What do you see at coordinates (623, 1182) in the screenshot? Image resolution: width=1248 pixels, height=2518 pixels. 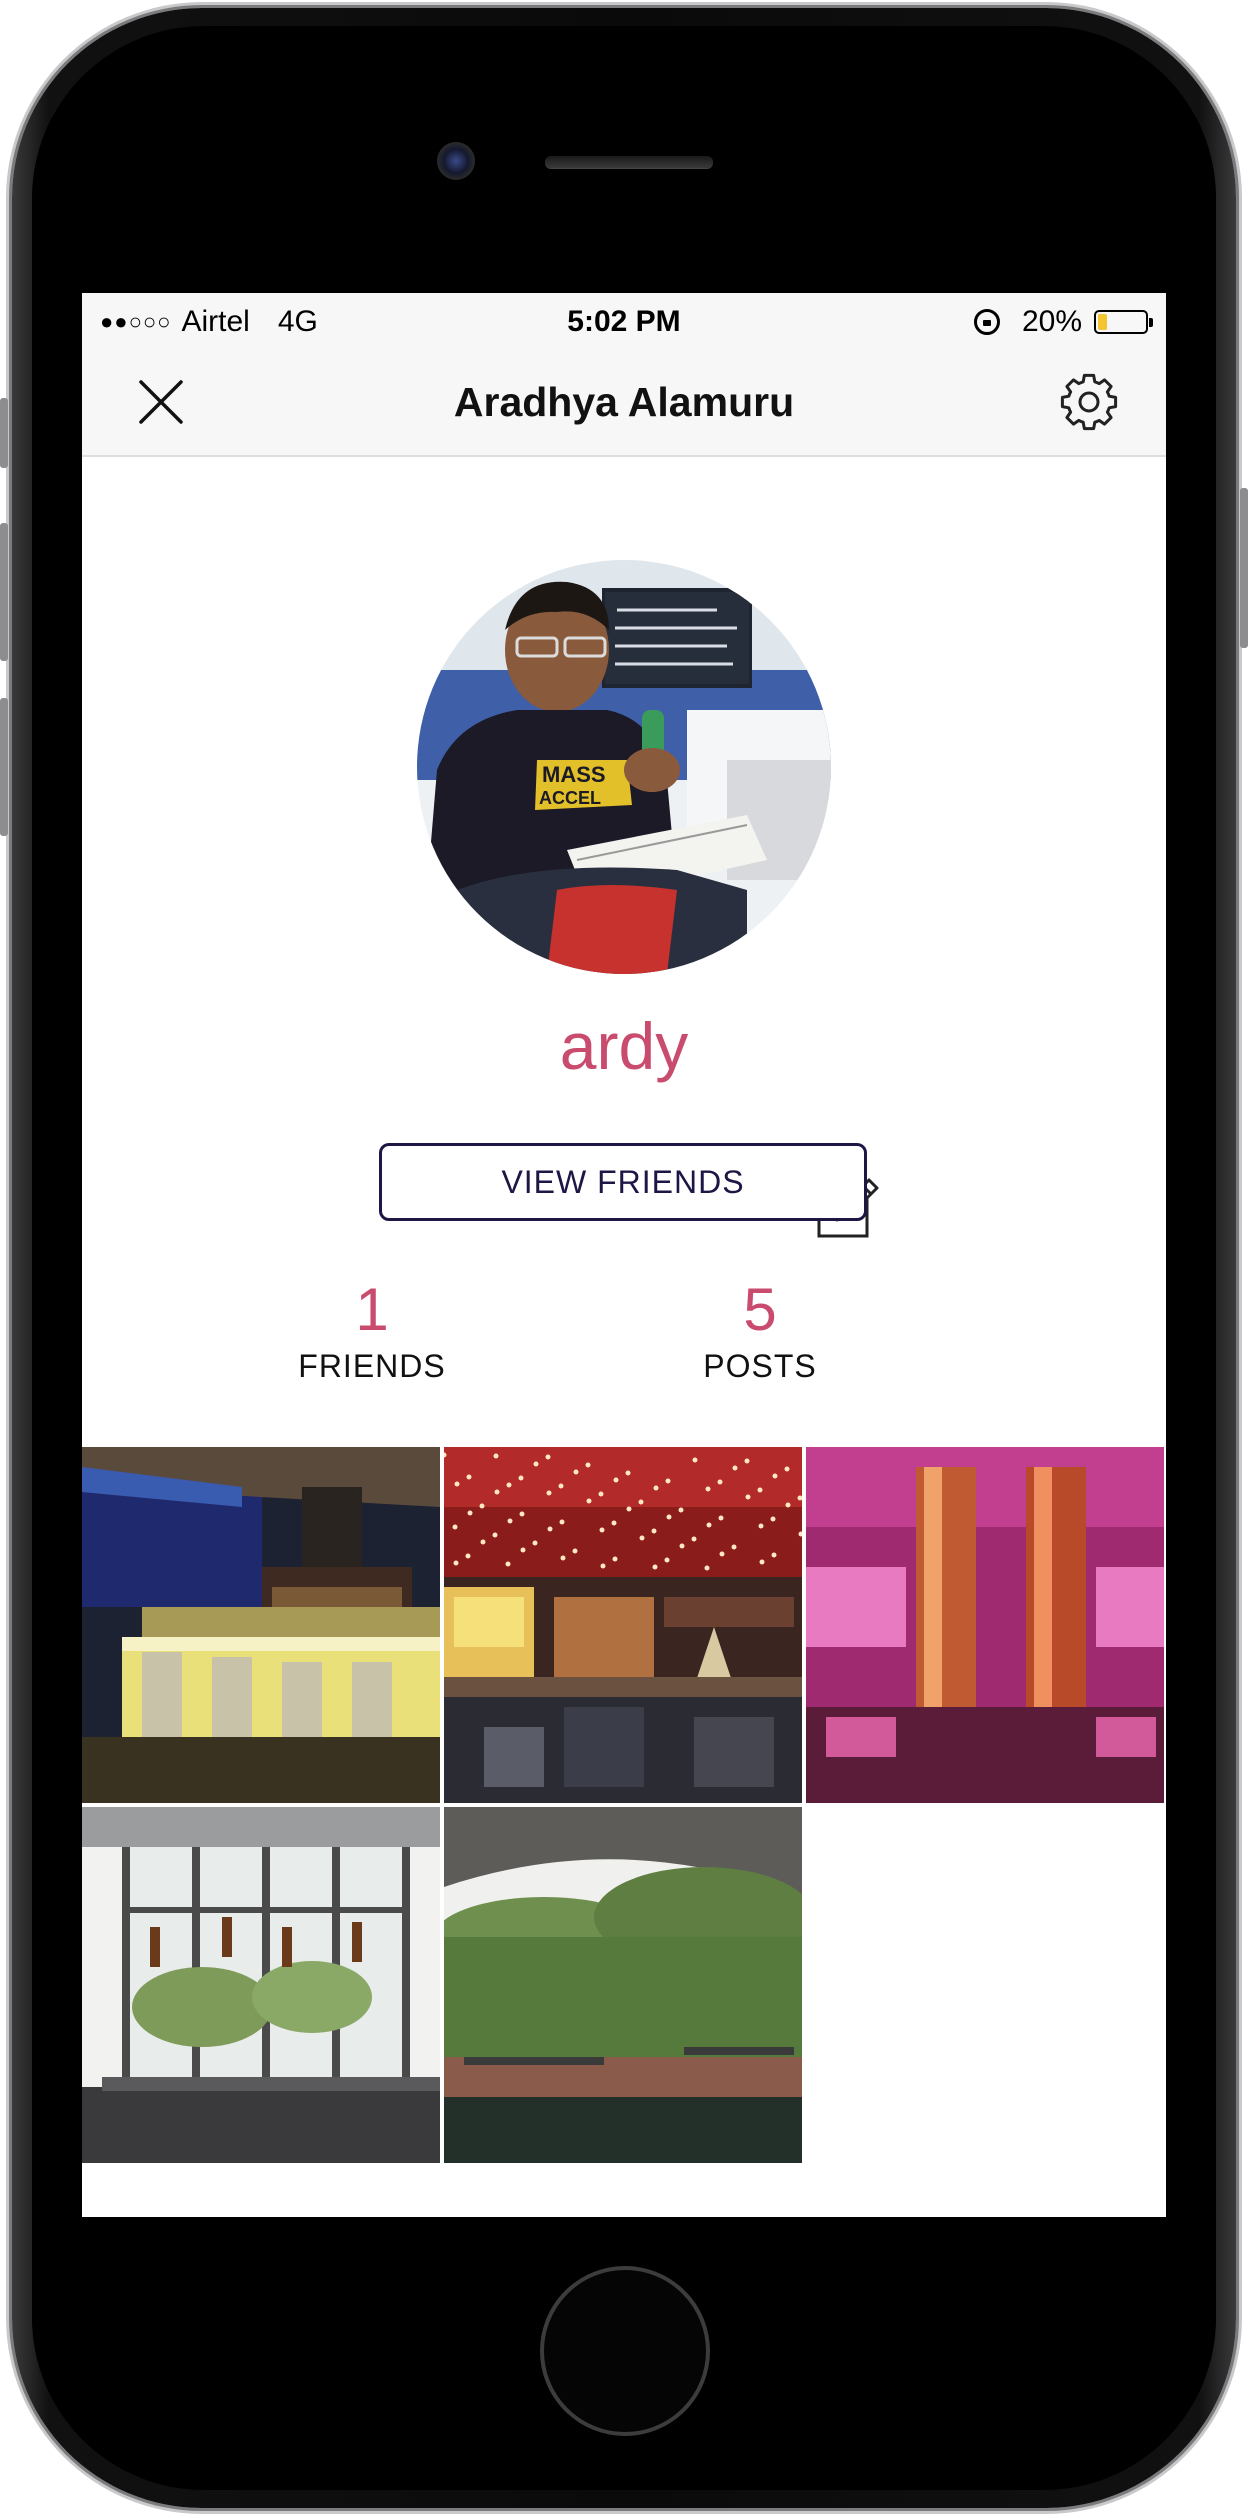 I see `view-friends-button: VIEW FRIENDS` at bounding box center [623, 1182].